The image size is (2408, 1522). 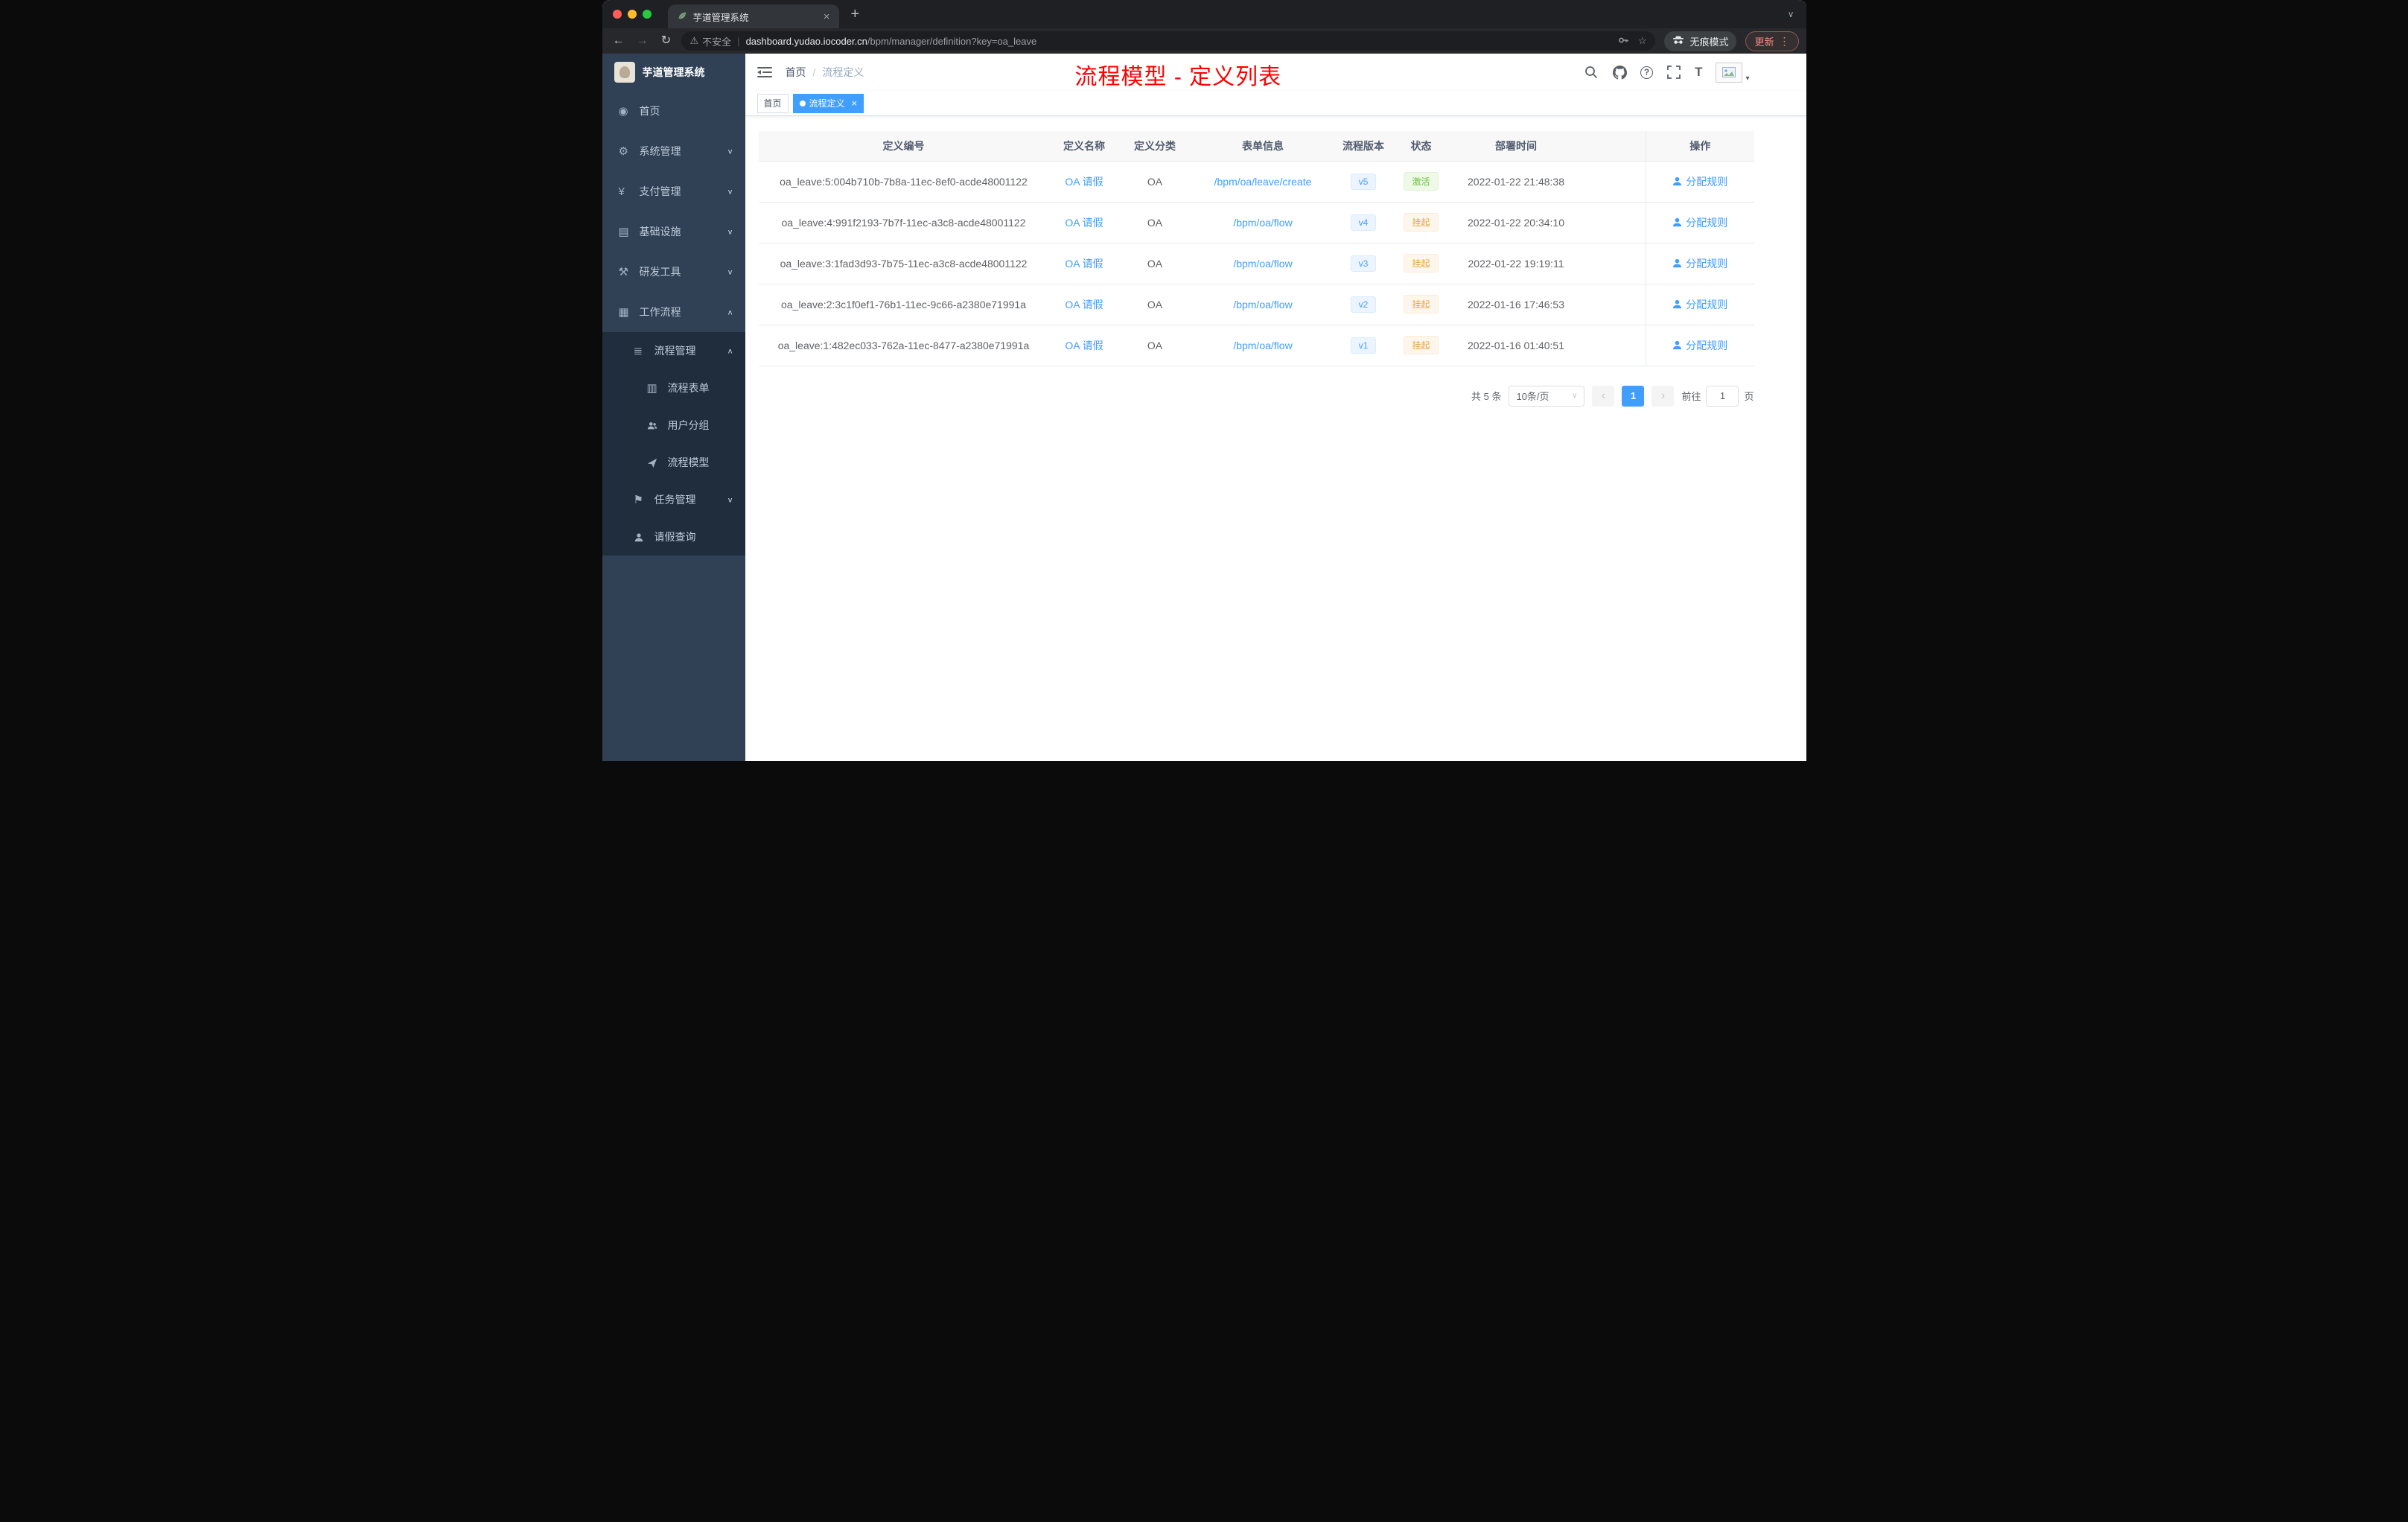 I want to click on password-key-icon, so click(x=1623, y=41).